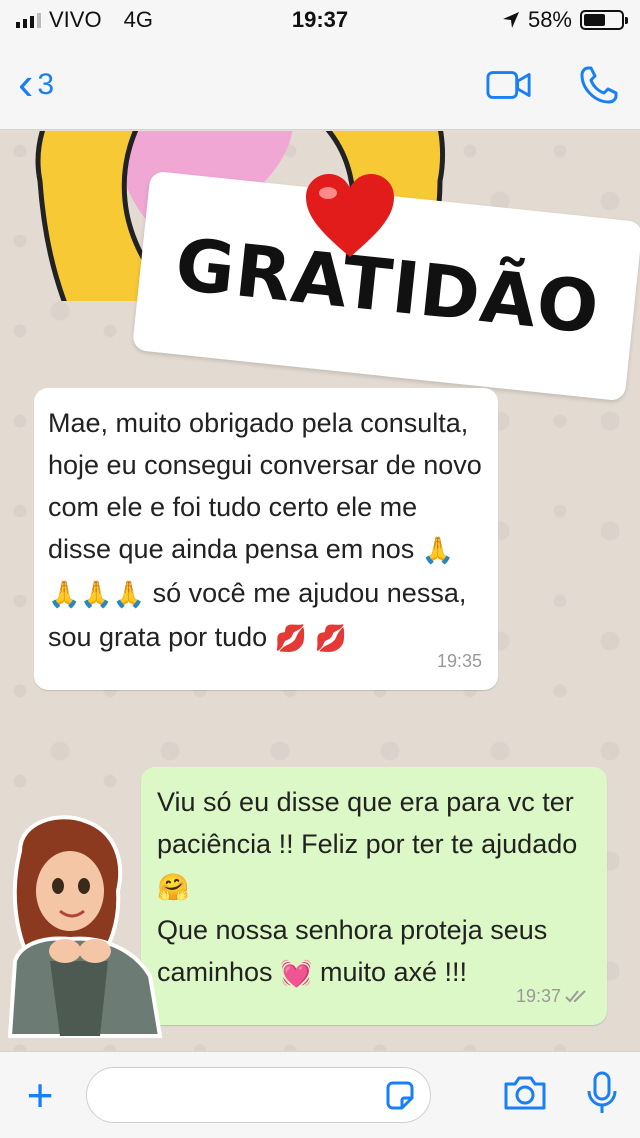 This screenshot has height=1138, width=640. I want to click on voice-call-button, so click(599, 85).